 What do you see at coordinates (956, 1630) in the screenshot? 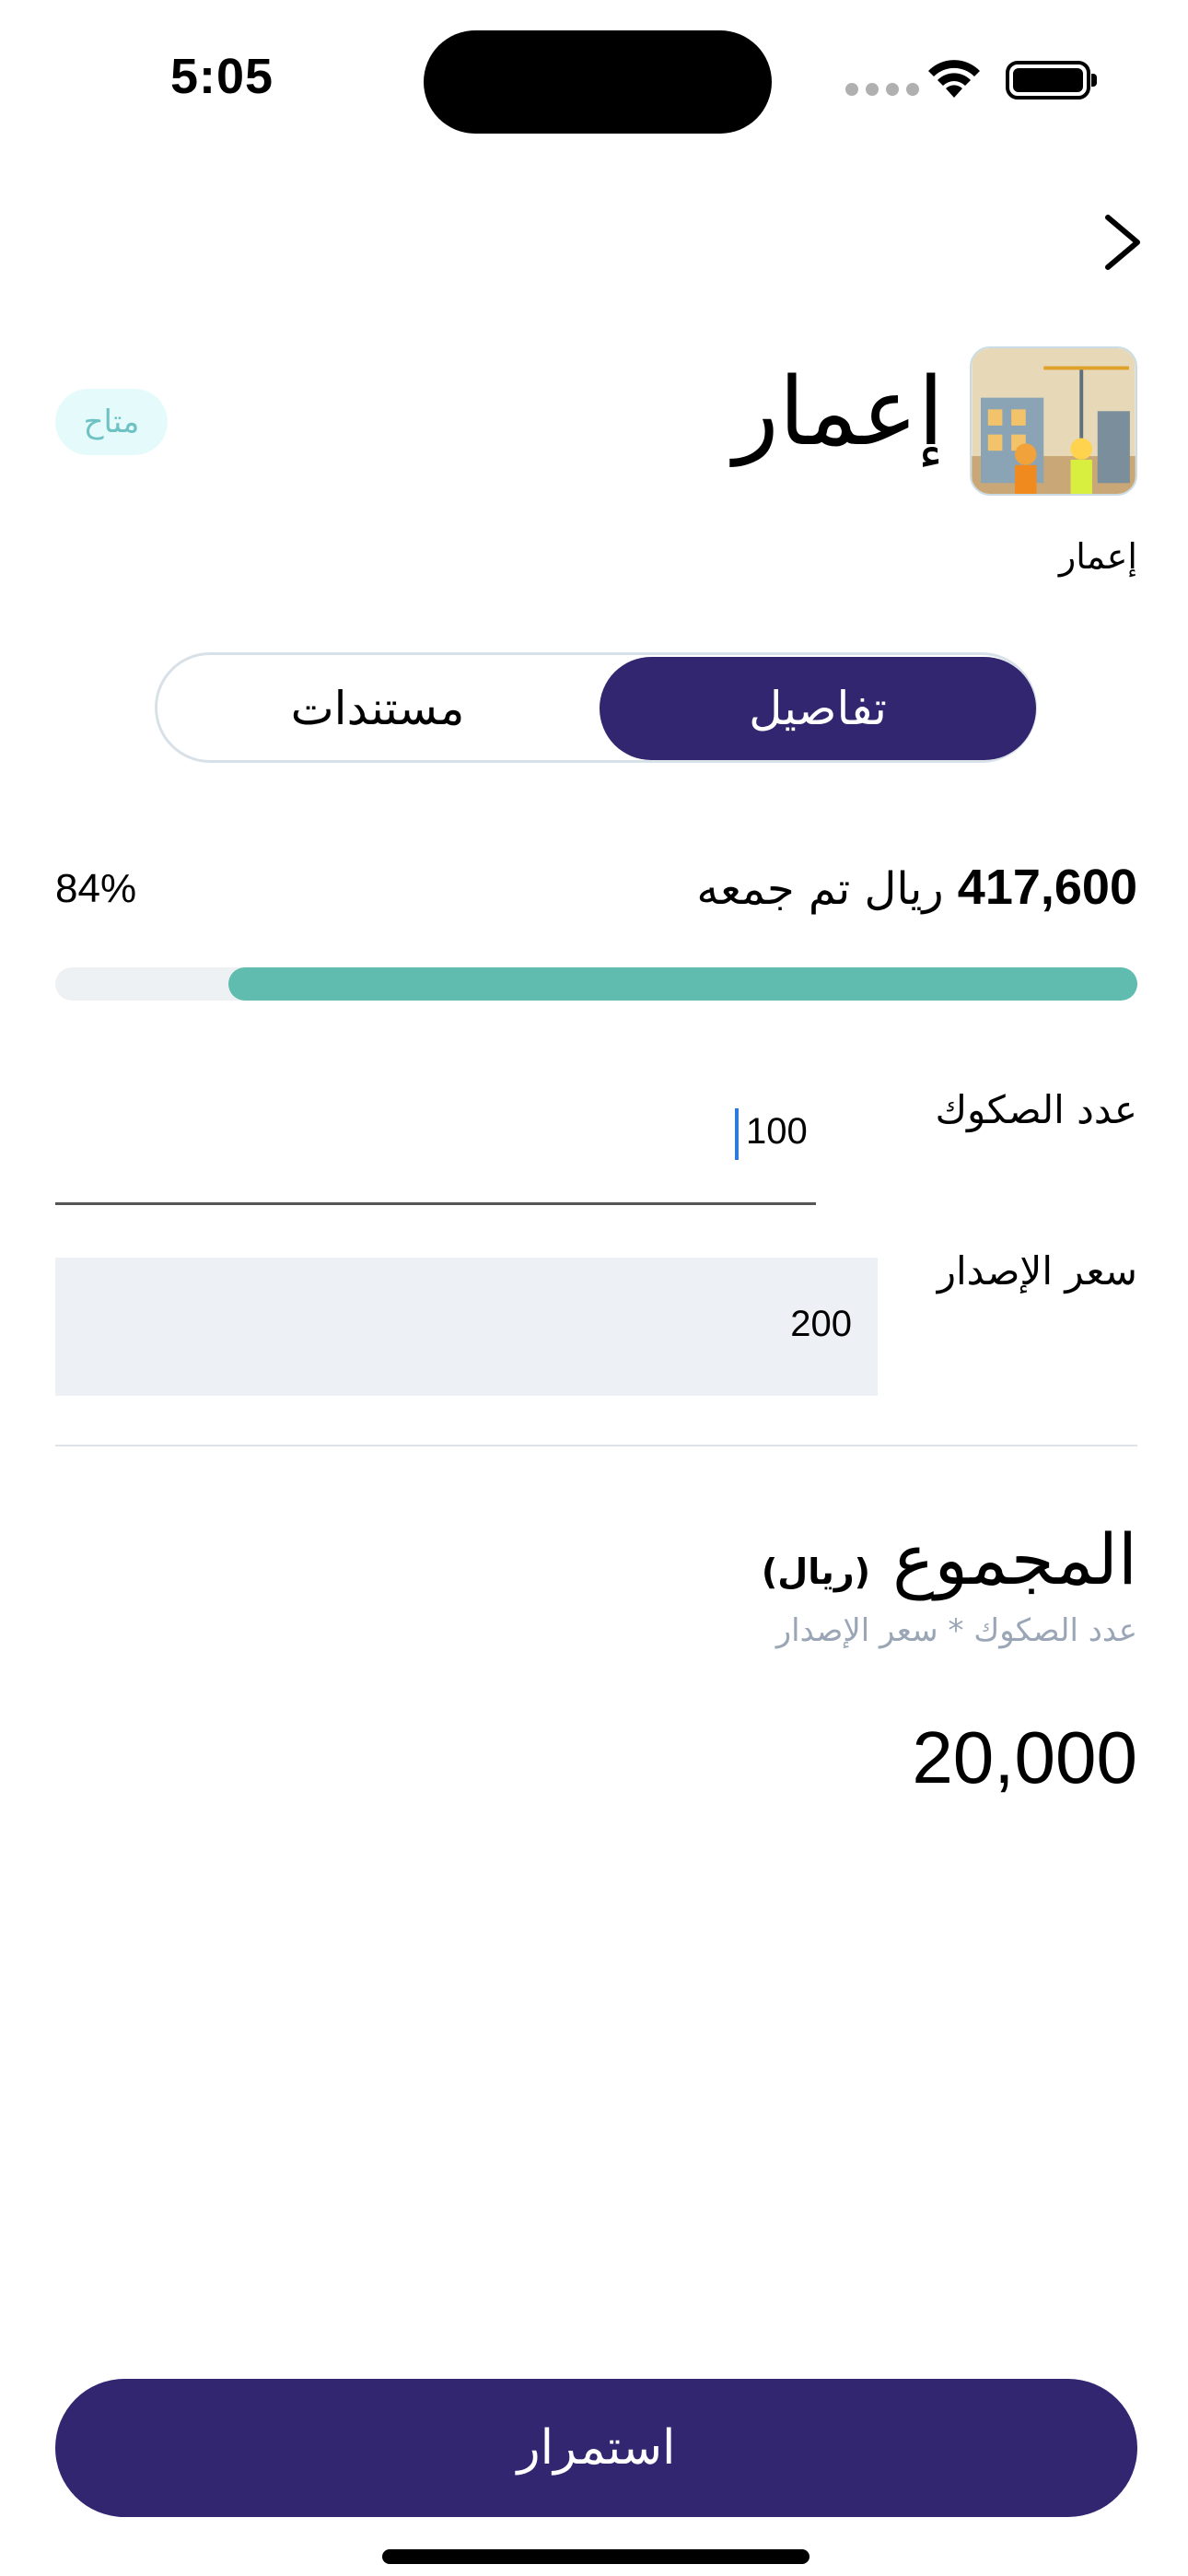
I see `total-formula: عدد الصكوك * سعر الإصدار` at bounding box center [956, 1630].